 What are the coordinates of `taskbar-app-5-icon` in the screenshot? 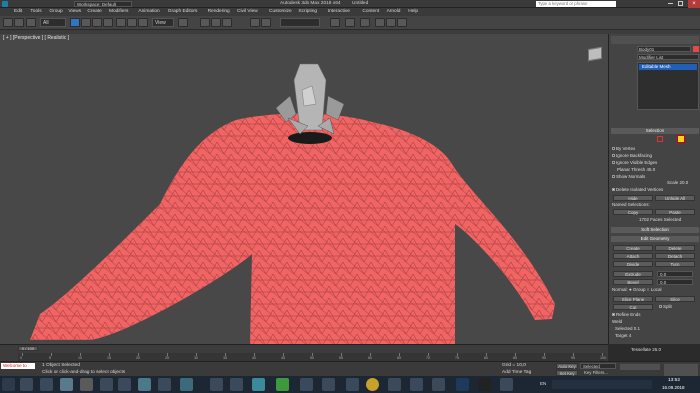 It's located at (106, 384).